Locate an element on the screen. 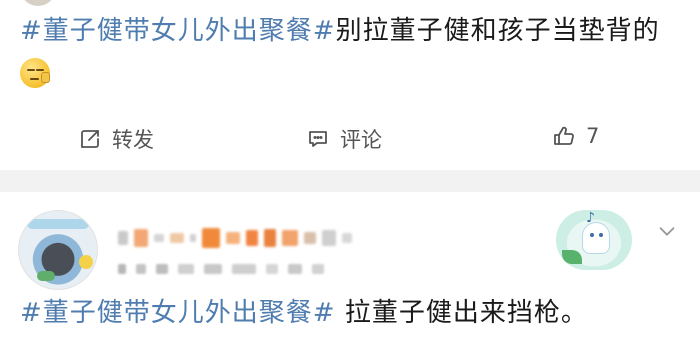 The height and width of the screenshot is (357, 700). post-separator is located at coordinates (350, 181).